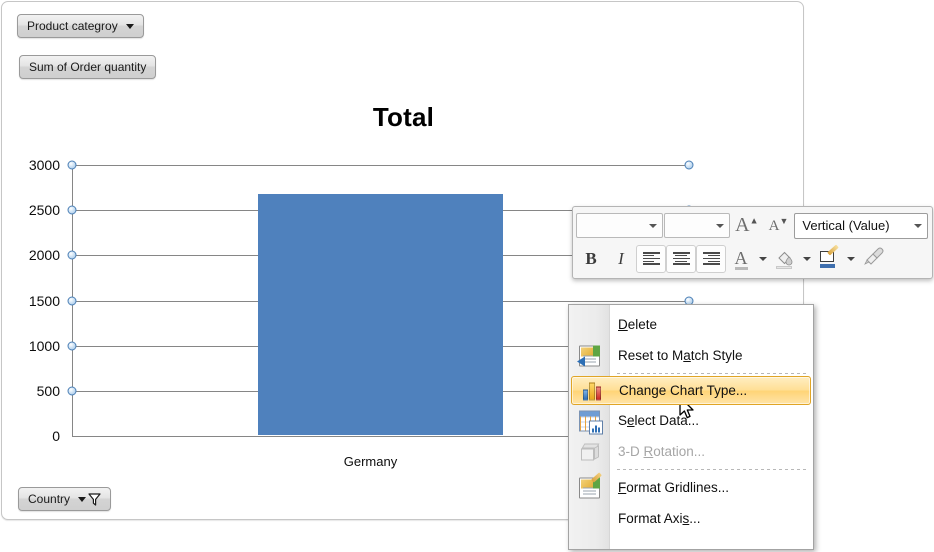 Image resolution: width=934 pixels, height=552 pixels. Describe the element at coordinates (49, 499) in the screenshot. I see `pivot-field-label: Country` at that location.